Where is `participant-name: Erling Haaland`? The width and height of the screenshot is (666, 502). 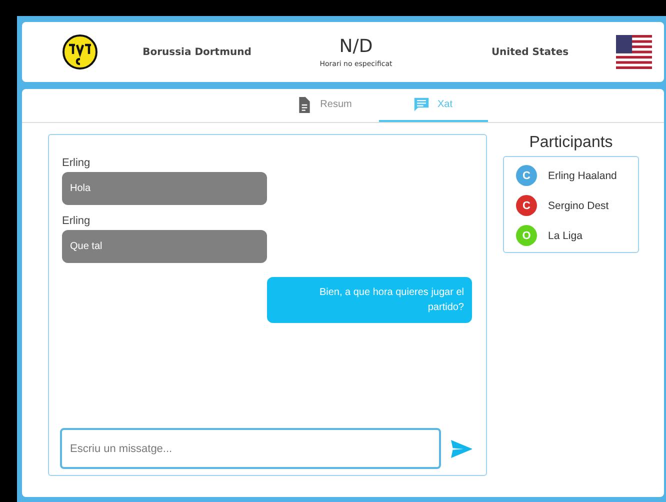
participant-name: Erling Haaland is located at coordinates (582, 176).